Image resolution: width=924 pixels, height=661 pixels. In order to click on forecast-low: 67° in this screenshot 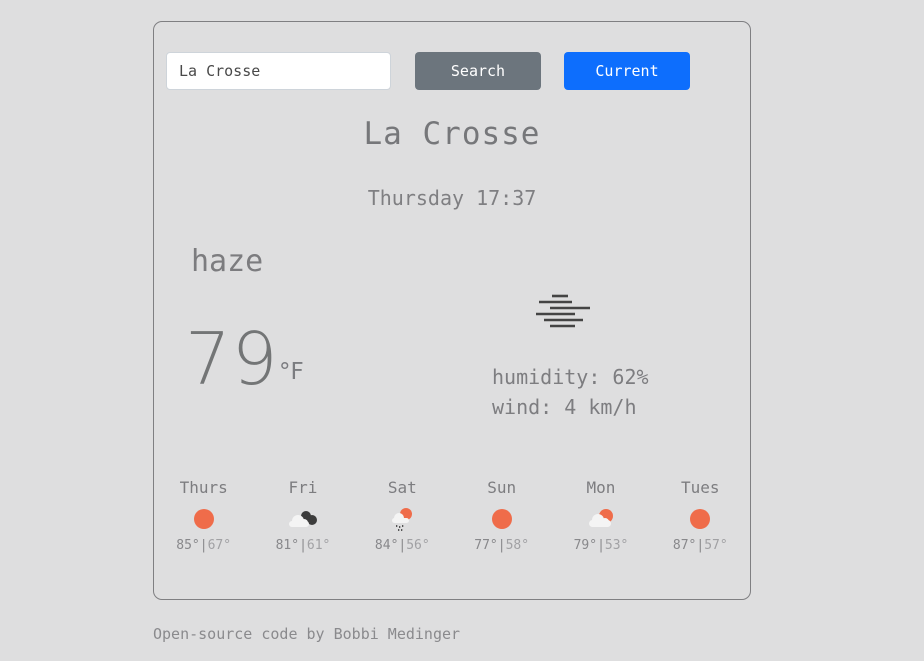, I will do `click(219, 545)`.